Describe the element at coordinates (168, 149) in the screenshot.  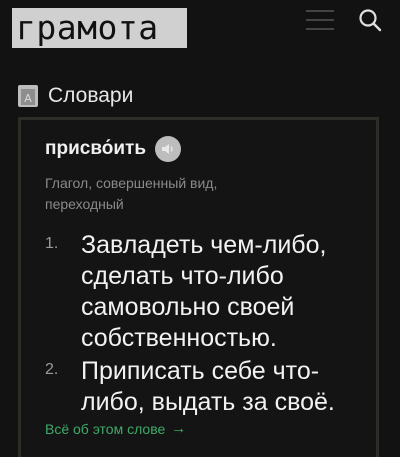
I see `speaker-icon` at that location.